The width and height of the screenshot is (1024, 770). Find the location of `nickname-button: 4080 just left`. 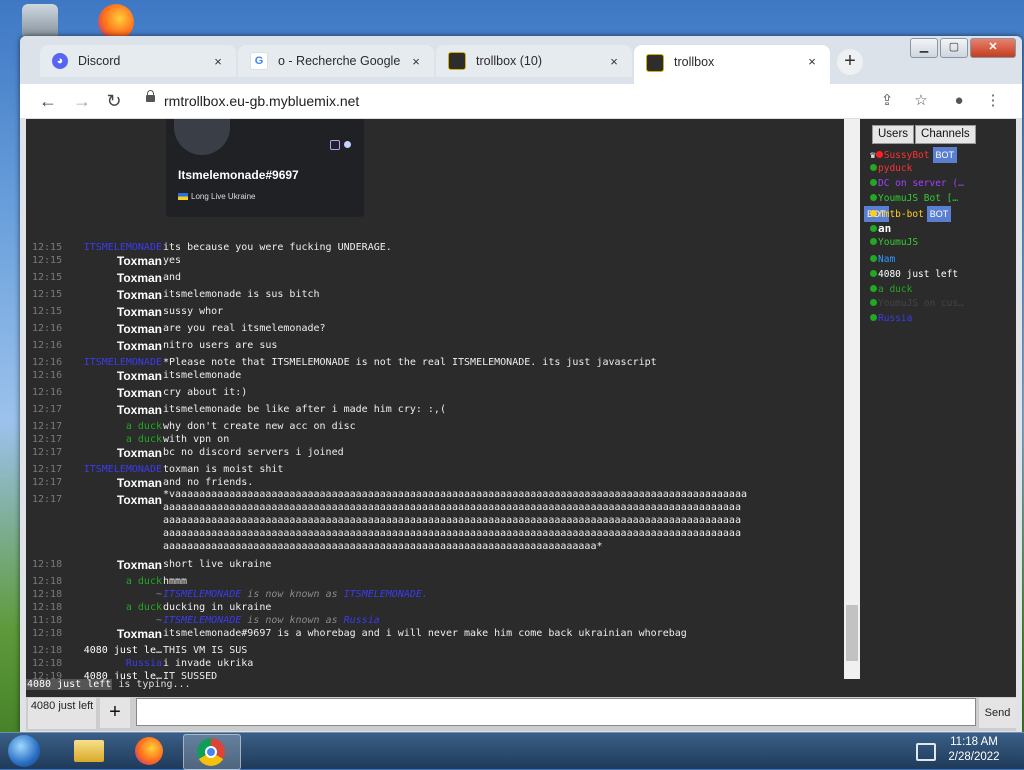

nickname-button: 4080 just left is located at coordinates (62, 713).